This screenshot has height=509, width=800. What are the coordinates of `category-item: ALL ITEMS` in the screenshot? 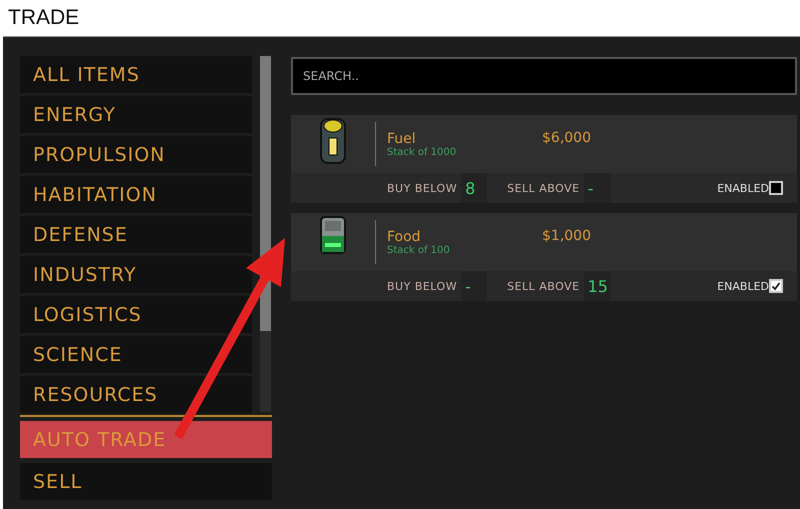 It's located at (136, 74).